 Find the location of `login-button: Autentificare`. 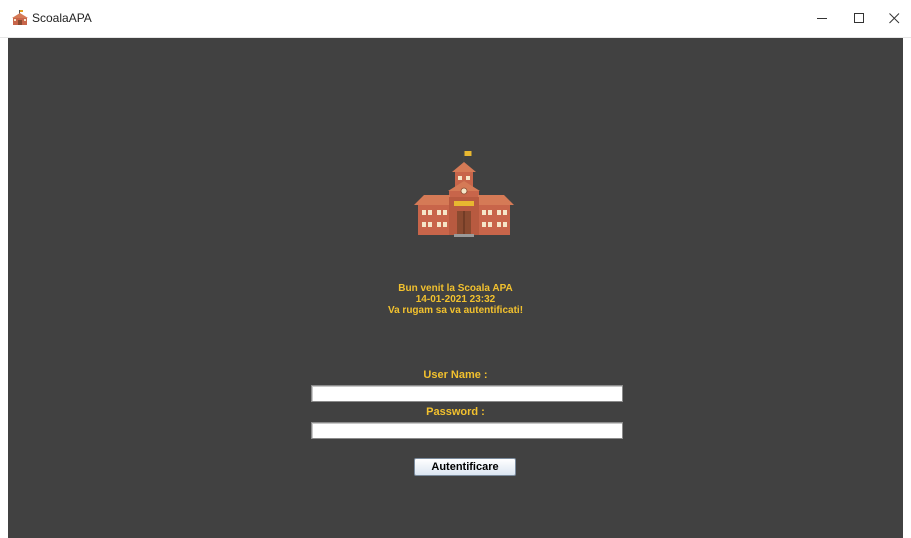

login-button: Autentificare is located at coordinates (465, 467).